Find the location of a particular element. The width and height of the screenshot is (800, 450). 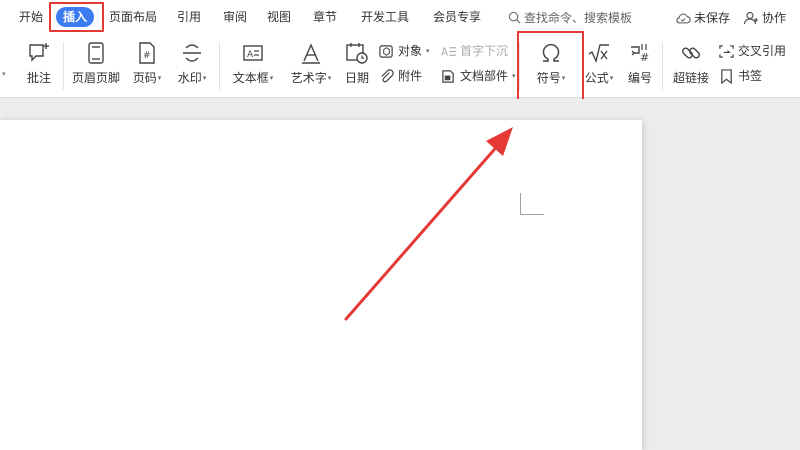

attachment-button: 附件 is located at coordinates (400, 76).